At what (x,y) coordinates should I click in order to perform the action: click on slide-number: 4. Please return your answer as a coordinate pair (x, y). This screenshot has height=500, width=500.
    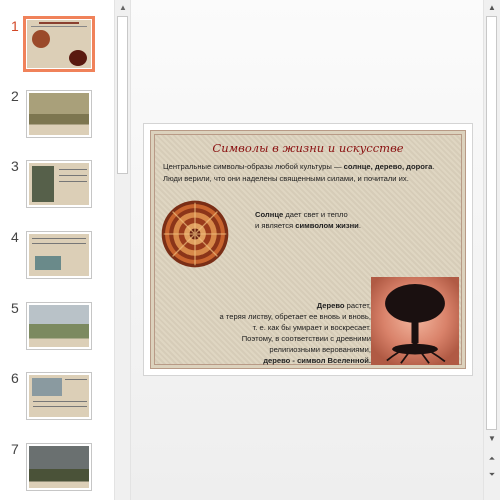
    Looking at the image, I should click on (15, 237).